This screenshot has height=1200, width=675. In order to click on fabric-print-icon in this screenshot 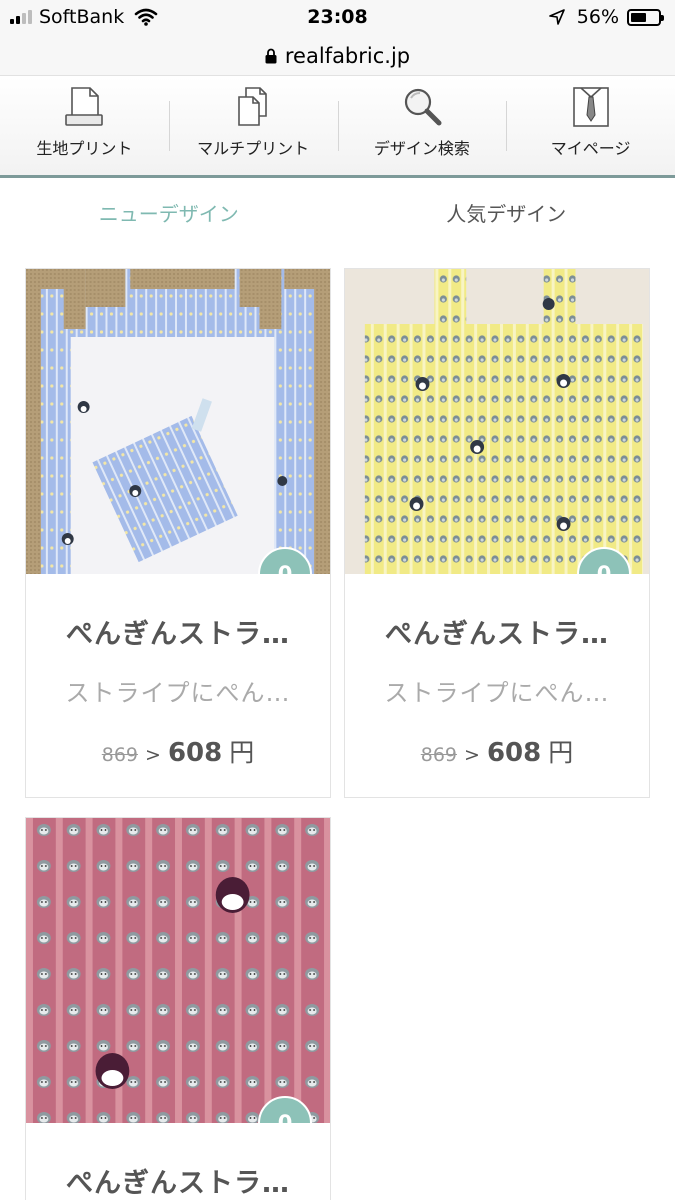, I will do `click(84, 106)`.